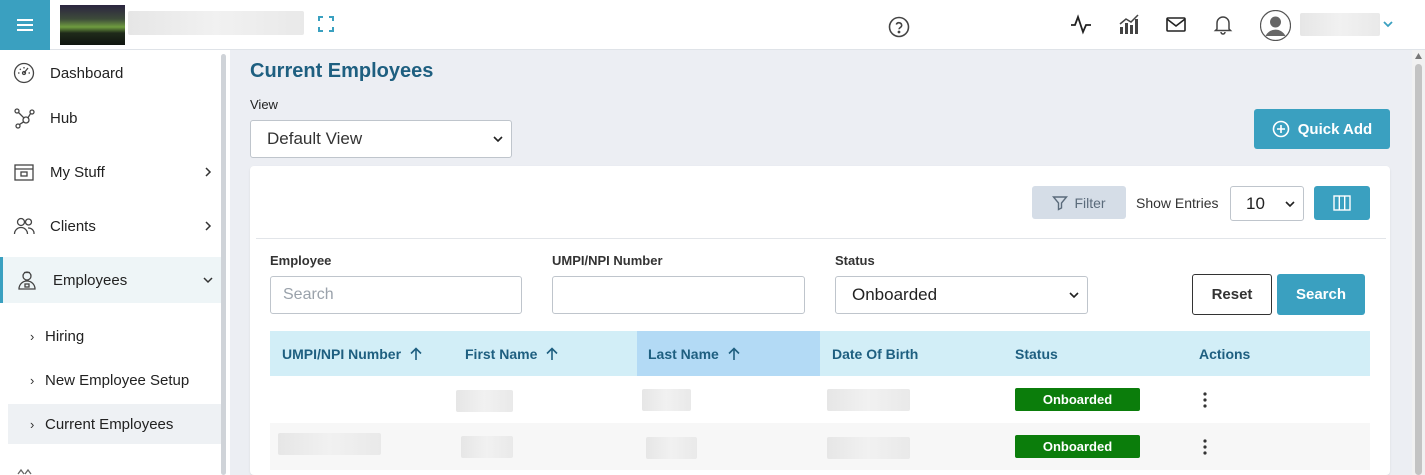 This screenshot has width=1425, height=475. Describe the element at coordinates (342, 353) in the screenshot. I see `column-header-label: UMPI/NPI Number` at that location.